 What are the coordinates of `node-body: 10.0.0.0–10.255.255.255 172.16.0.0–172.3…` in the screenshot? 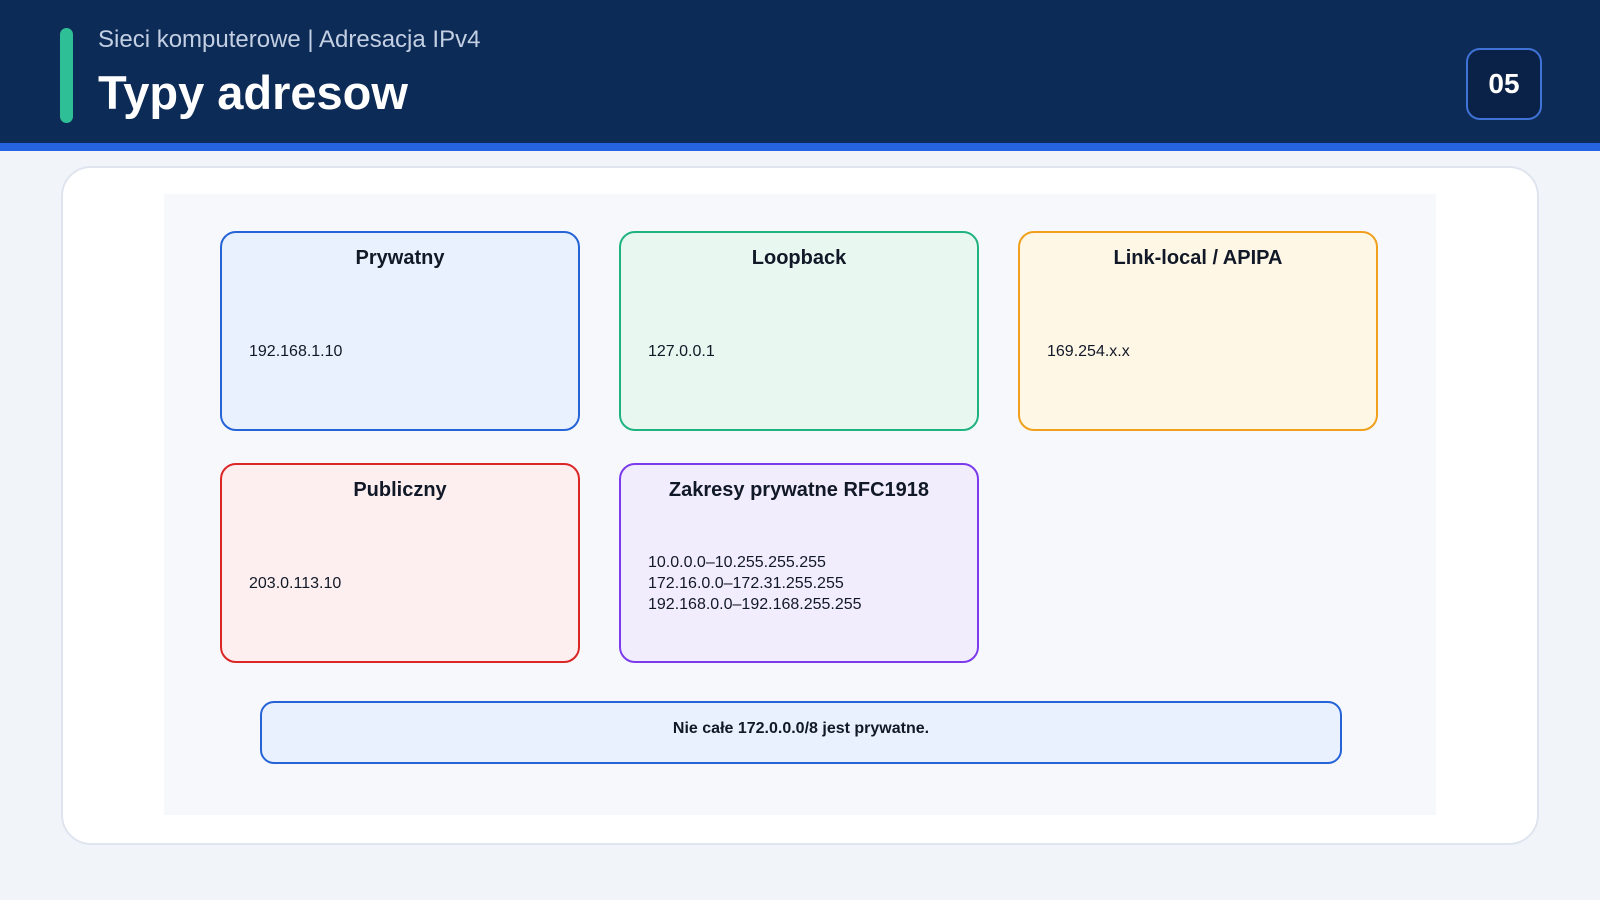 It's located at (807, 583).